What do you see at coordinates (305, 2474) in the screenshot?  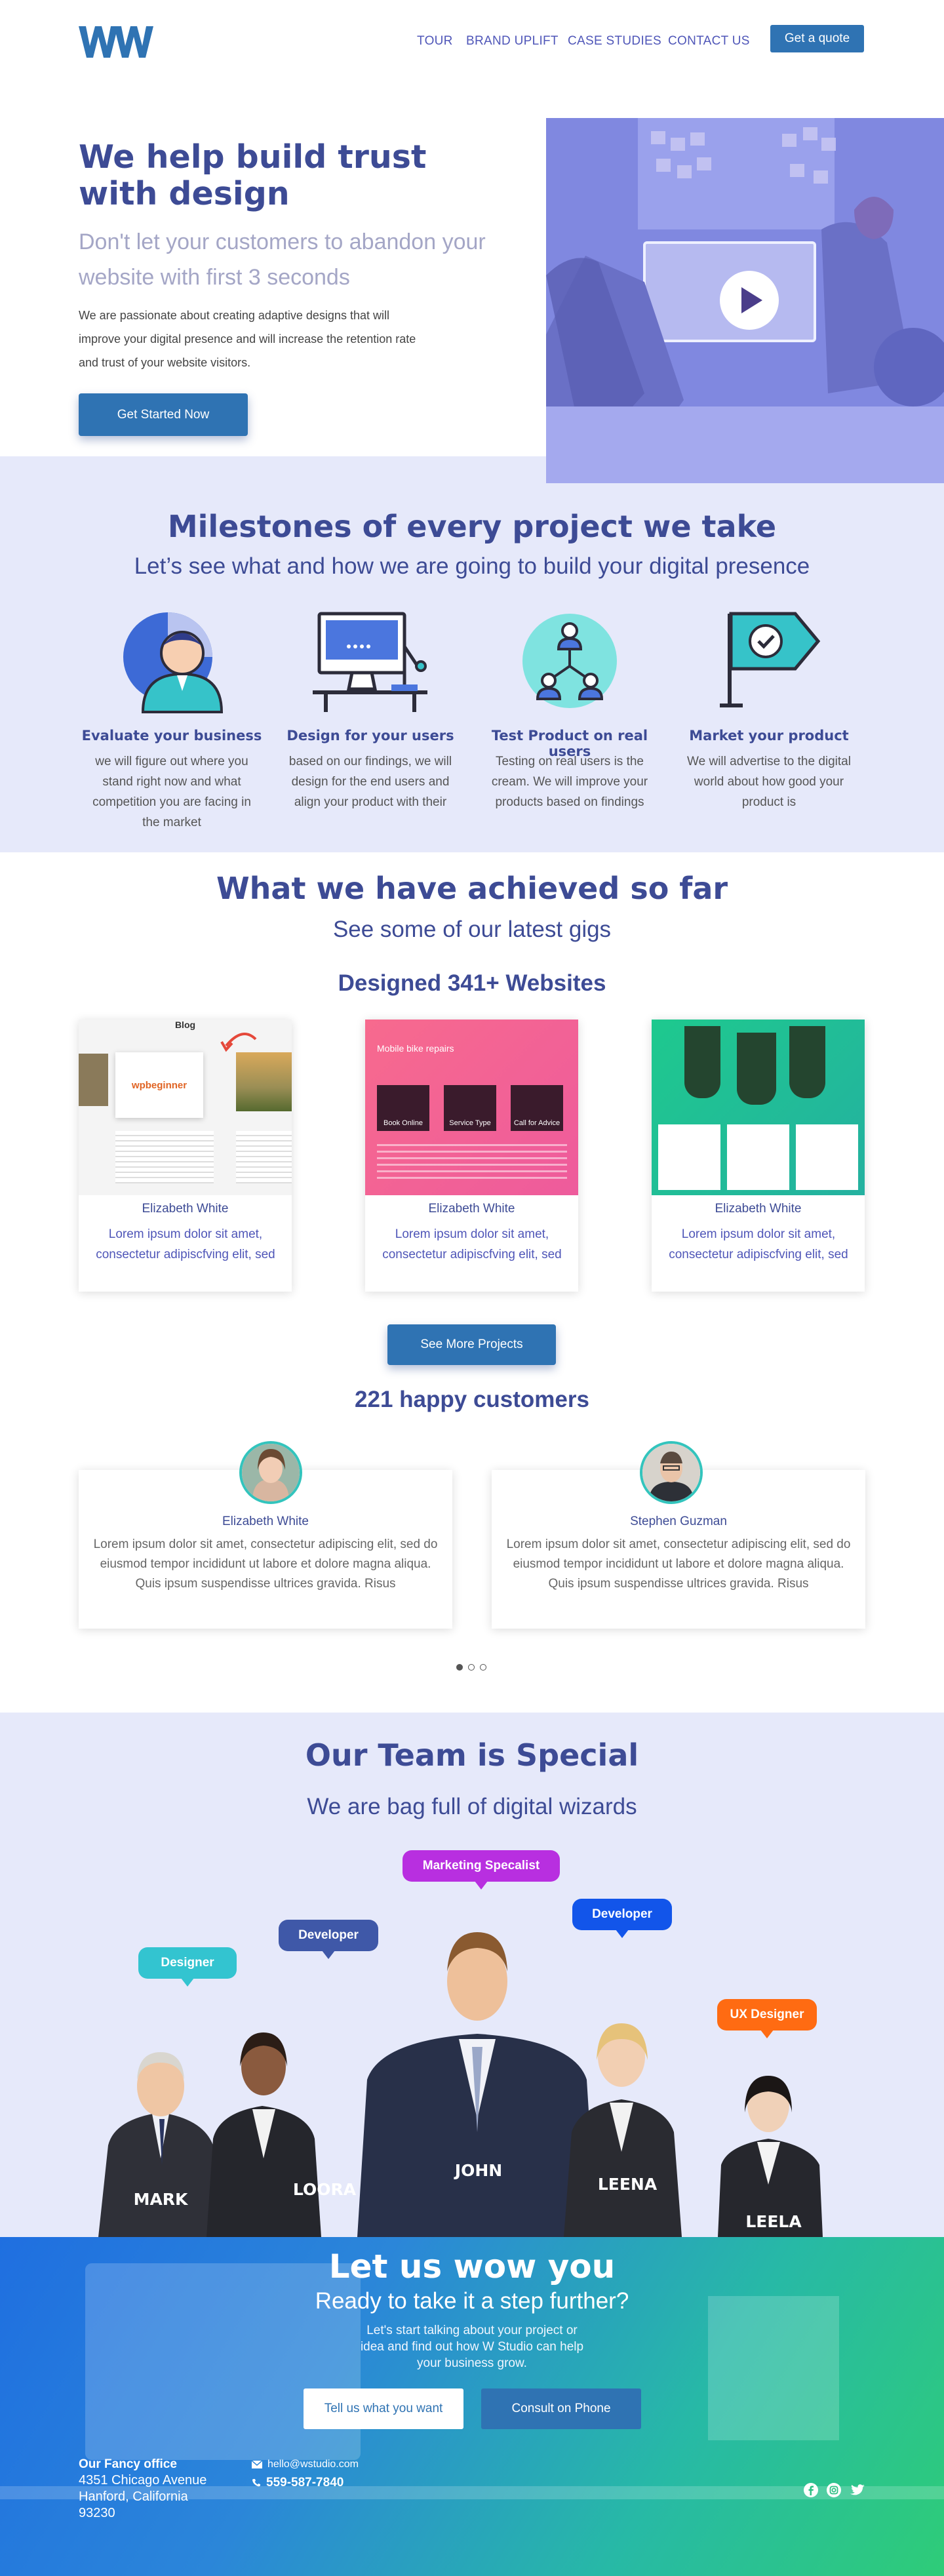 I see `contact-details: hello@wstudio.com 559-587-7840` at bounding box center [305, 2474].